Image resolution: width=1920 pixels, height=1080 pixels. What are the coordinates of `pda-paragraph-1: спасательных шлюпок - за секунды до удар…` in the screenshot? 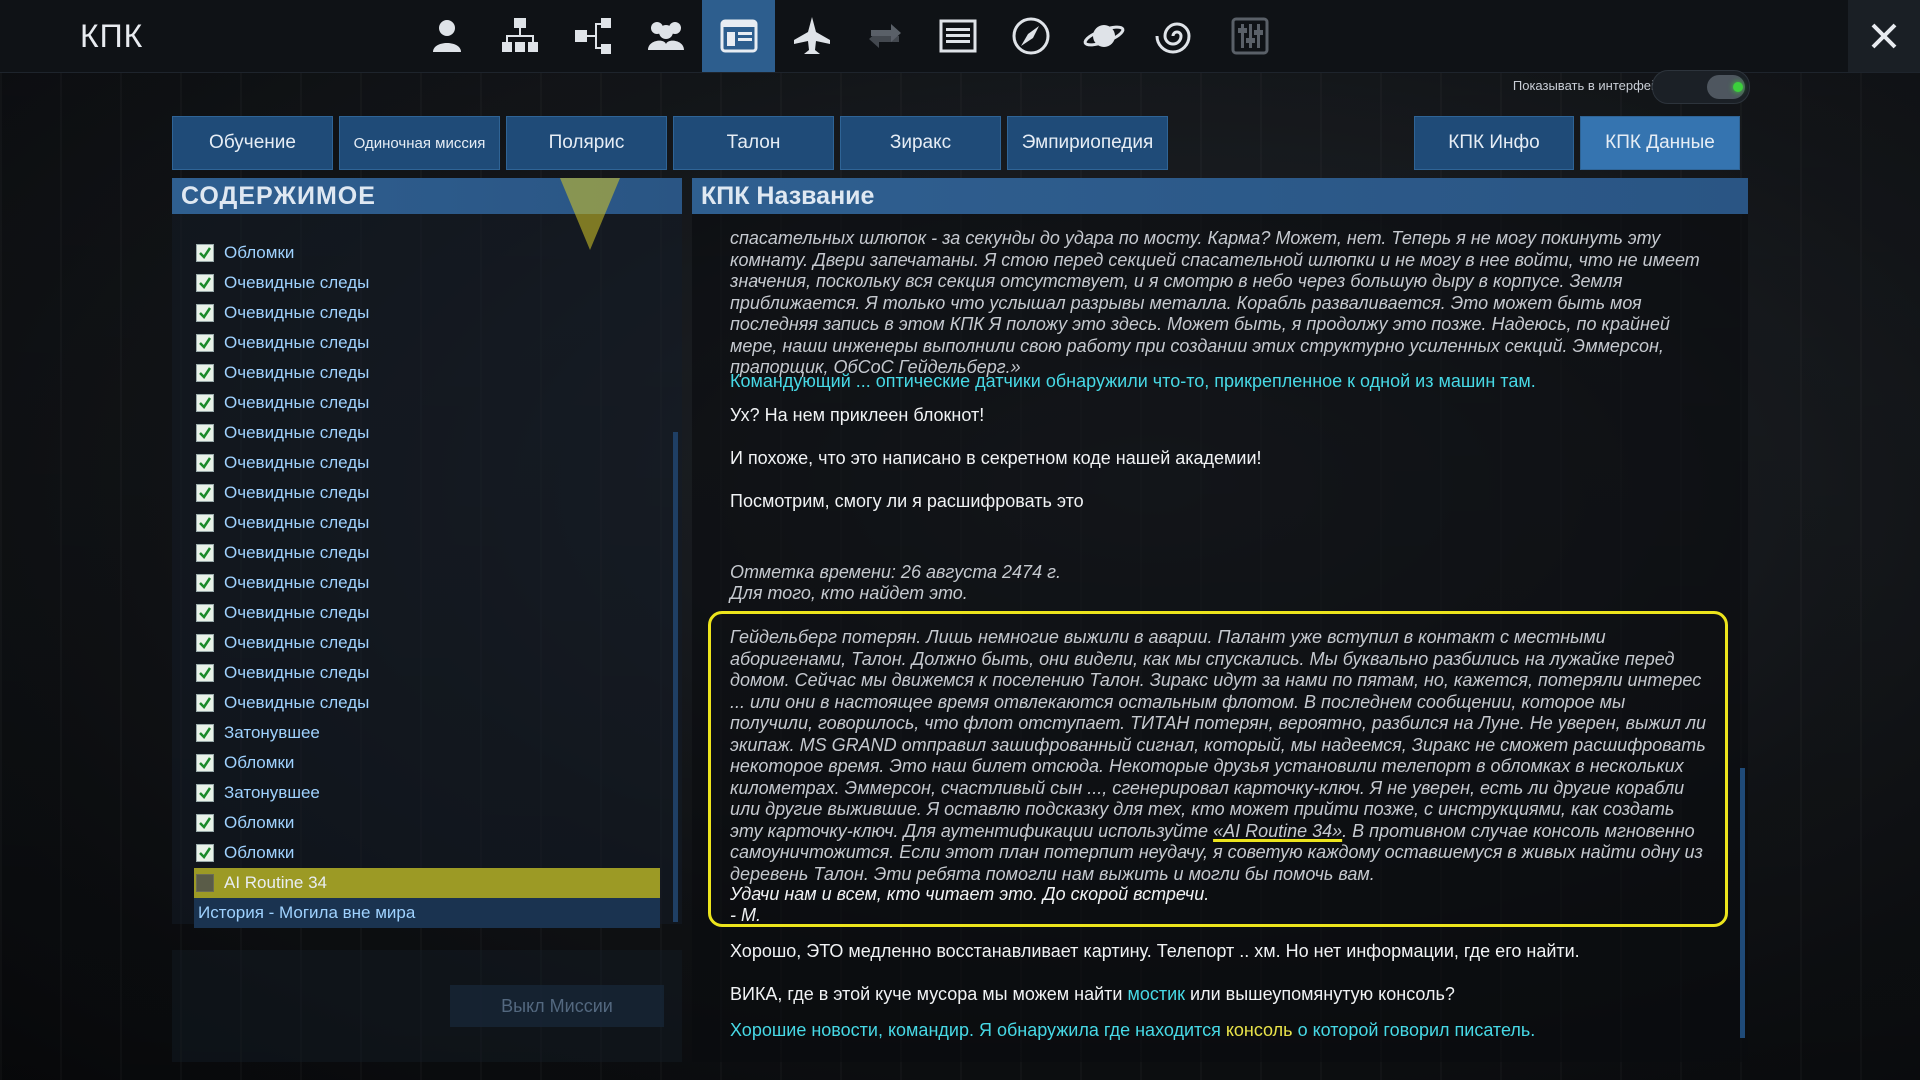 It's located at (1215, 302).